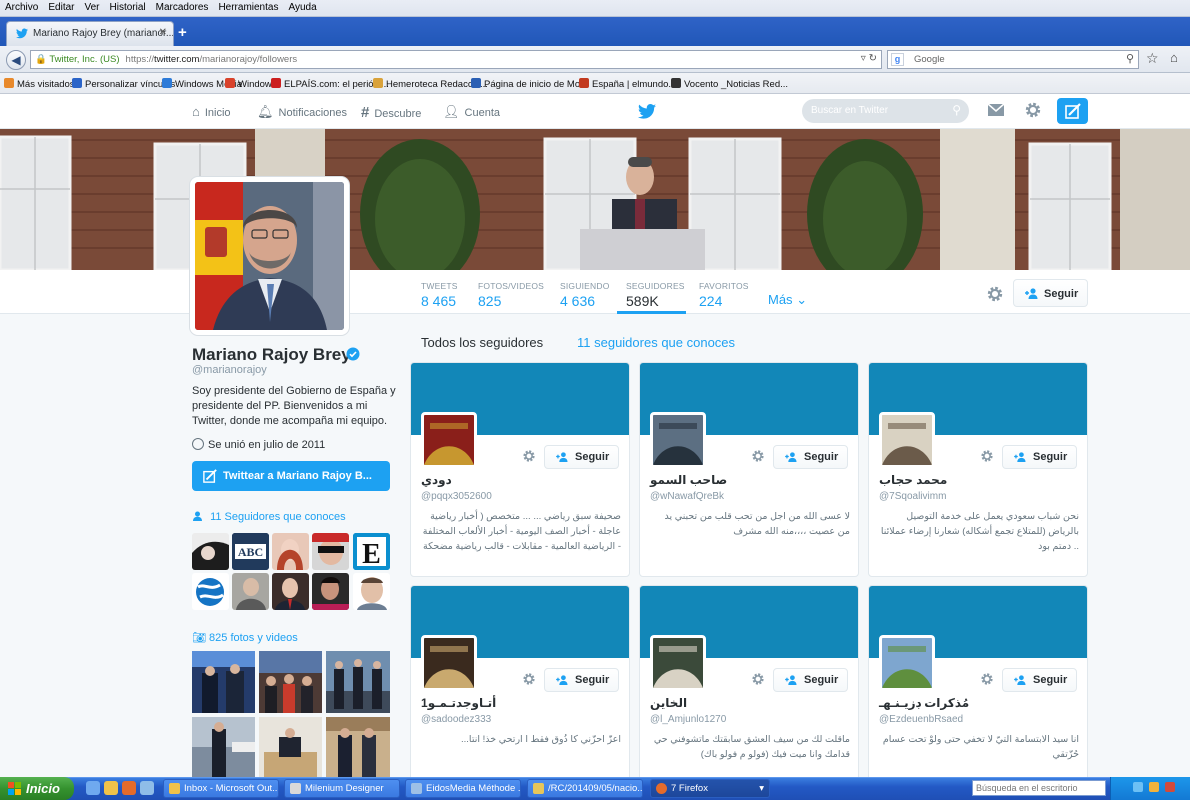 The height and width of the screenshot is (800, 1190). Describe the element at coordinates (456, 496) in the screenshot. I see `follower-handle: @pqqx3052600` at that location.